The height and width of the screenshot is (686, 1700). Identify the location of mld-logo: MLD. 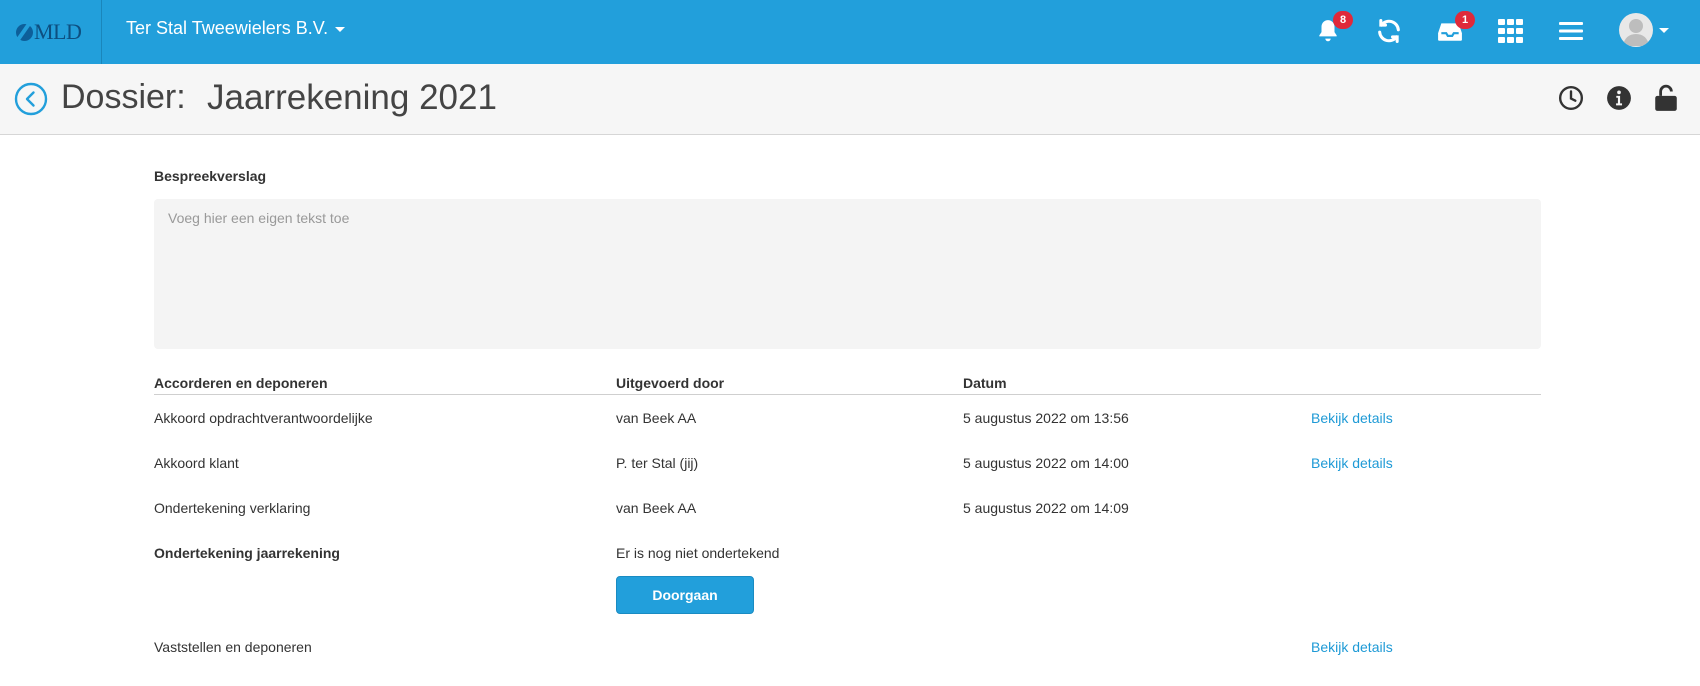
(59, 32).